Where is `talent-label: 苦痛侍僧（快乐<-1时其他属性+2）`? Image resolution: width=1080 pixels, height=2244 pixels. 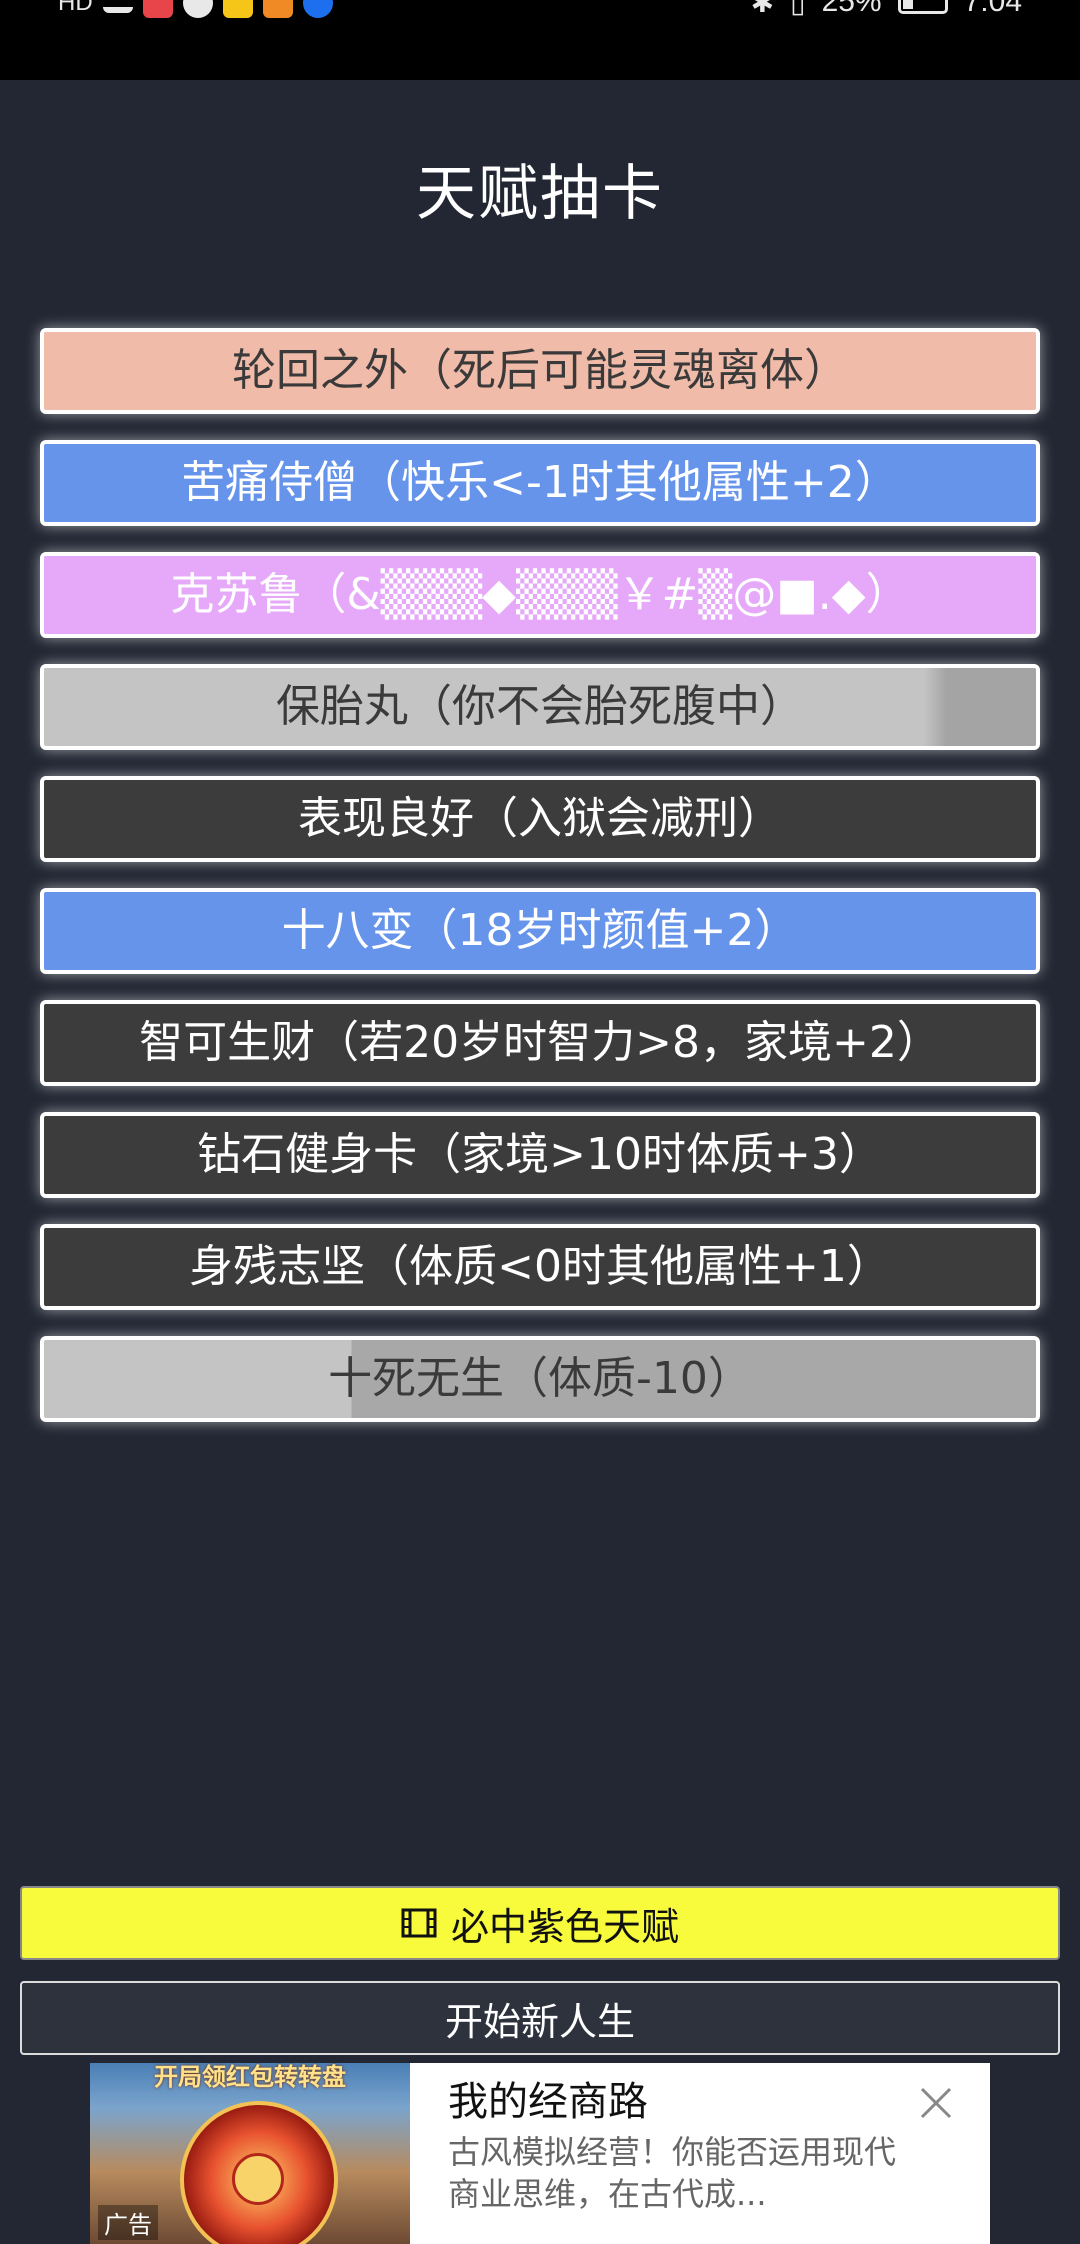 talent-label: 苦痛侍僧（快乐<-1时其他属性+2） is located at coordinates (540, 482).